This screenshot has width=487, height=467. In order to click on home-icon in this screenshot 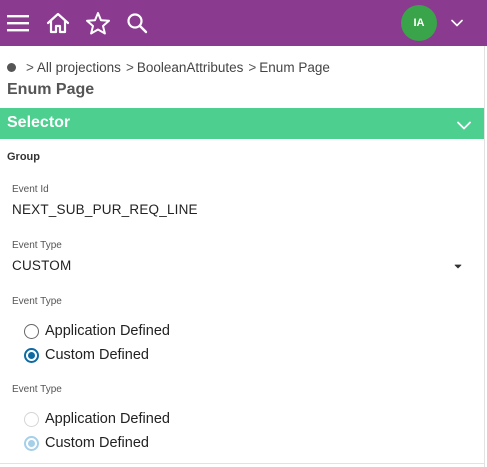, I will do `click(58, 23)`.